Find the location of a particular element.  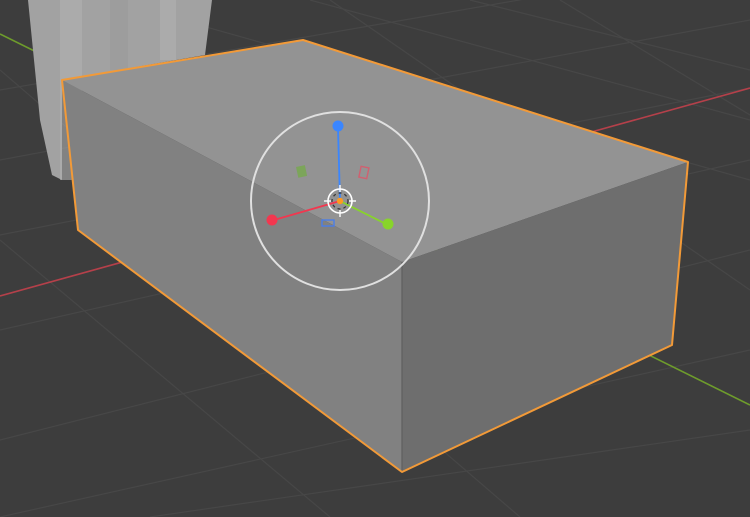

z-axis-handle-icon is located at coordinates (338, 126).